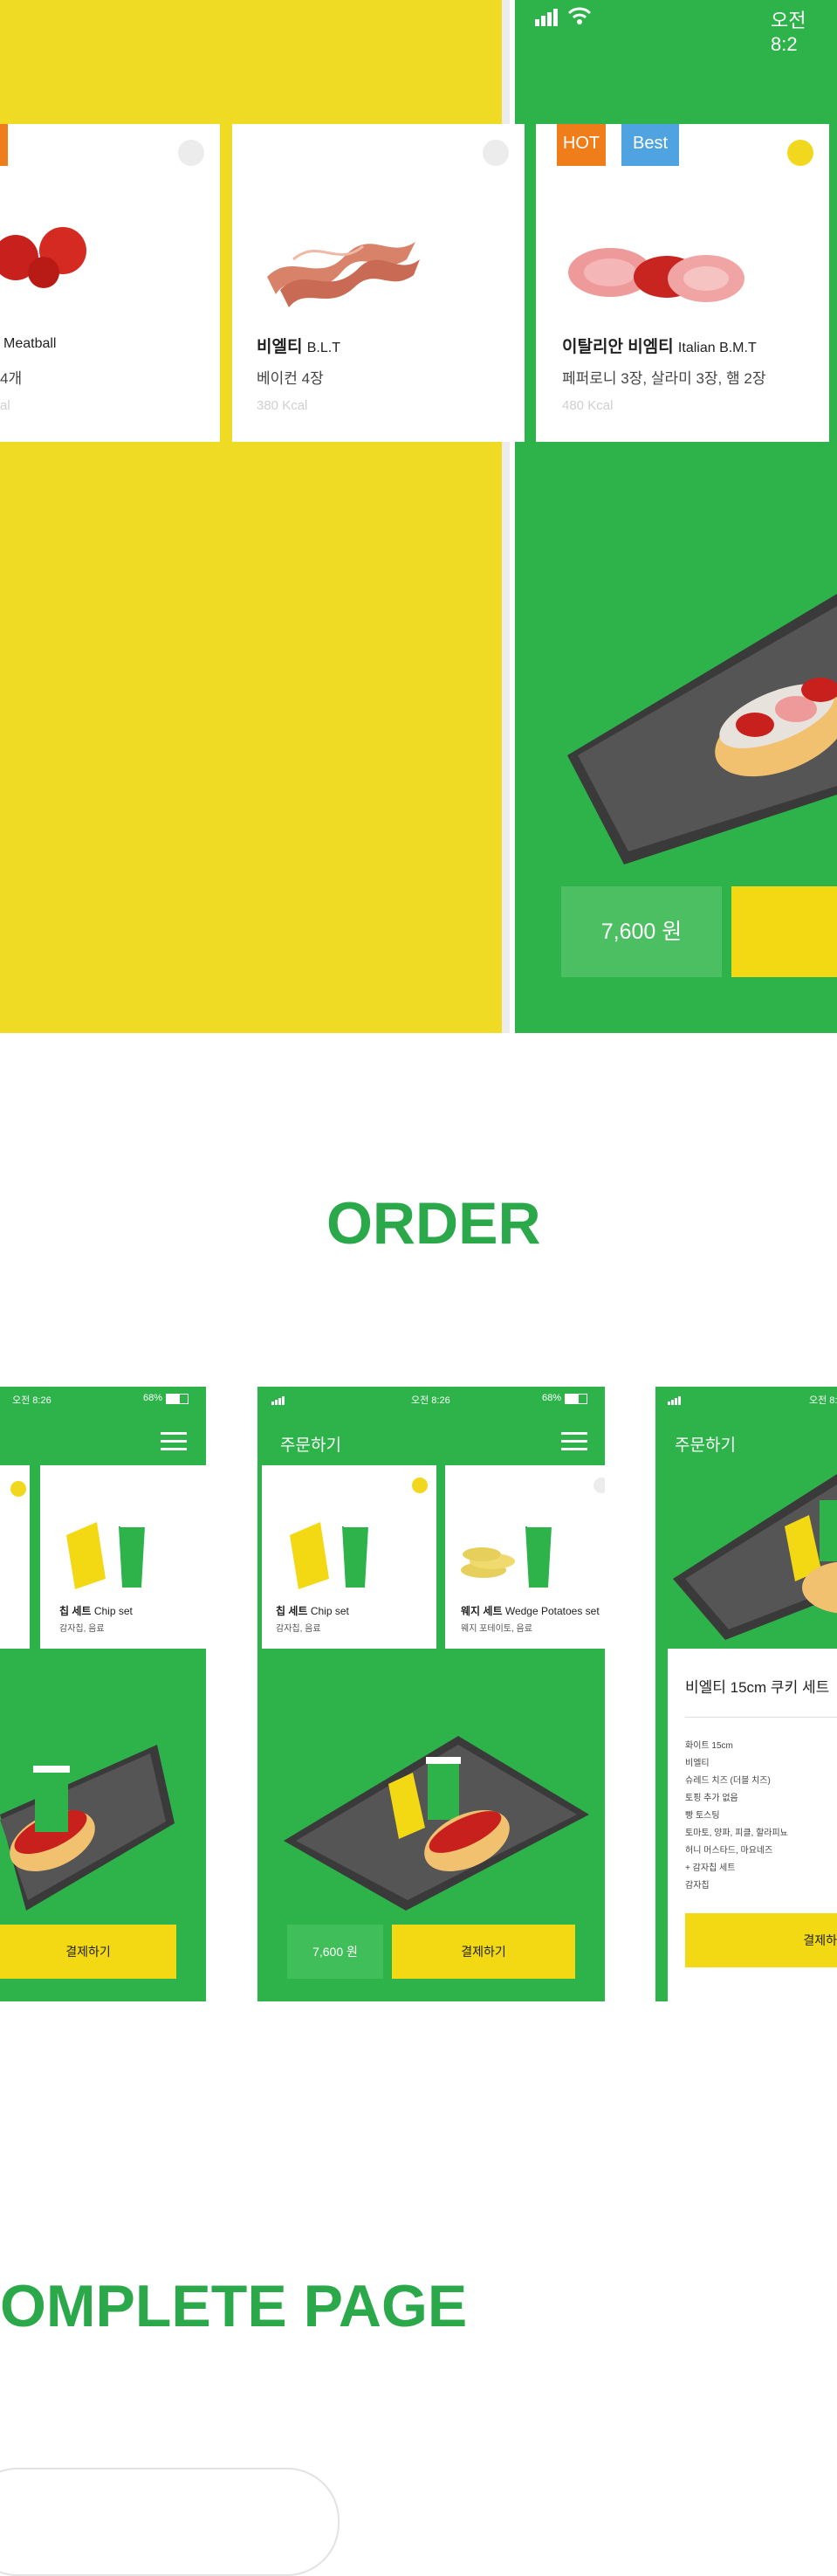 Image resolution: width=837 pixels, height=2576 pixels. I want to click on card-desc: 4개, so click(11, 378).